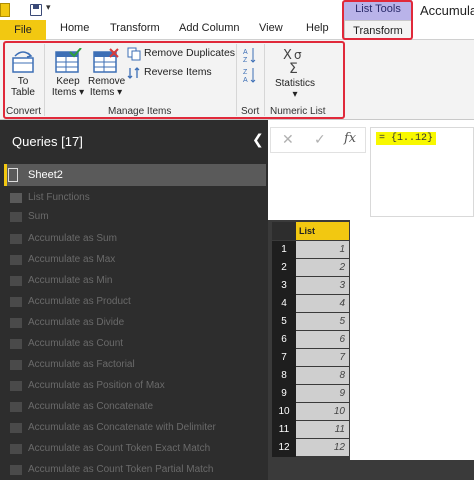  Describe the element at coordinates (122, 427) in the screenshot. I see `query-item: Accumulate as Concatenate with Delimiter` at that location.